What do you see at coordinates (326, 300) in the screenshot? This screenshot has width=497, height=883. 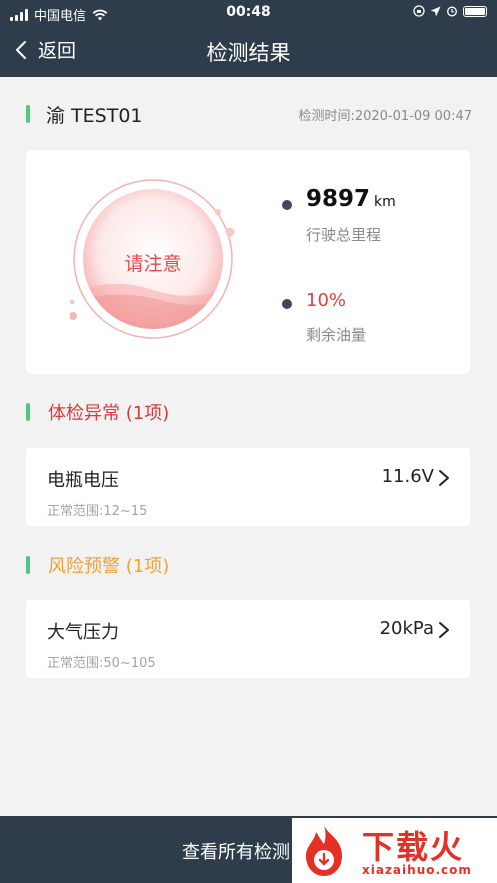 I see `fuel-value: 10%` at bounding box center [326, 300].